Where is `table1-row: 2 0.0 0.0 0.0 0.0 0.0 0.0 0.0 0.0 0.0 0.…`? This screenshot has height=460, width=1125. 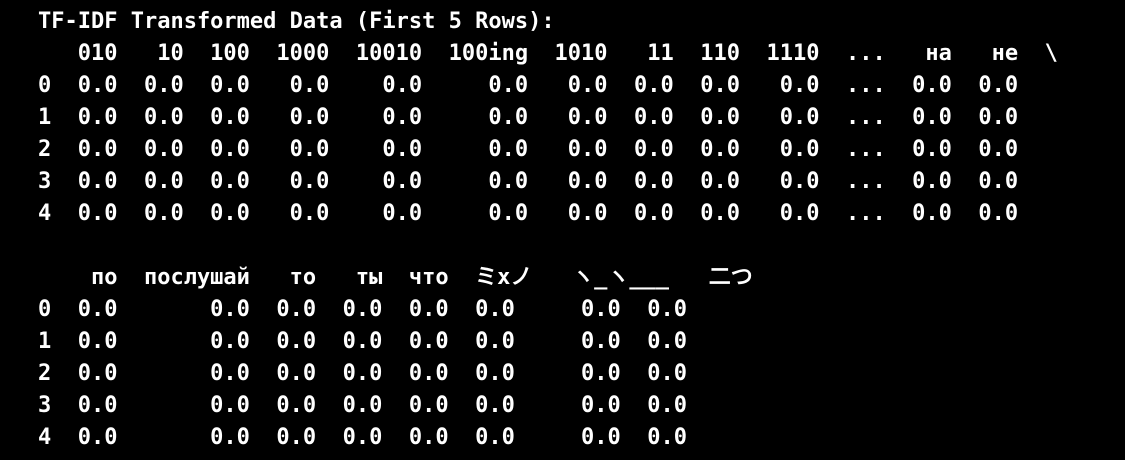
table1-row: 2 0.0 0.0 0.0 0.0 0.0 0.0 0.0 0.0 0.0 0.… is located at coordinates (528, 149).